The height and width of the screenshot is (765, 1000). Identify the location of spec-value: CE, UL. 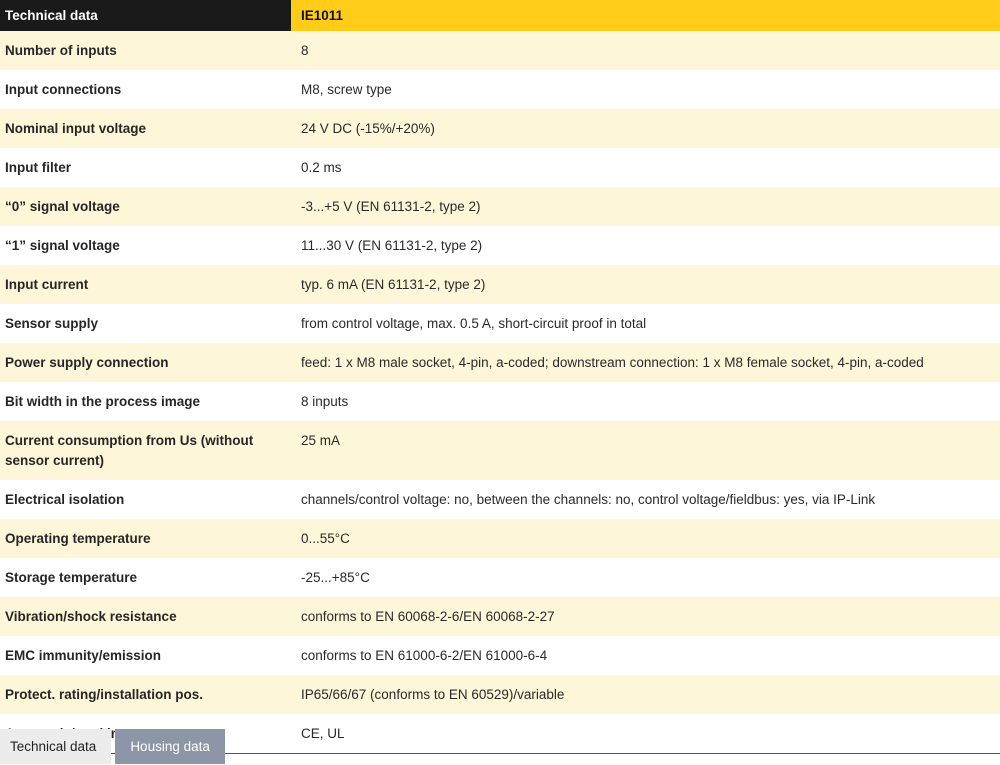
(645, 734).